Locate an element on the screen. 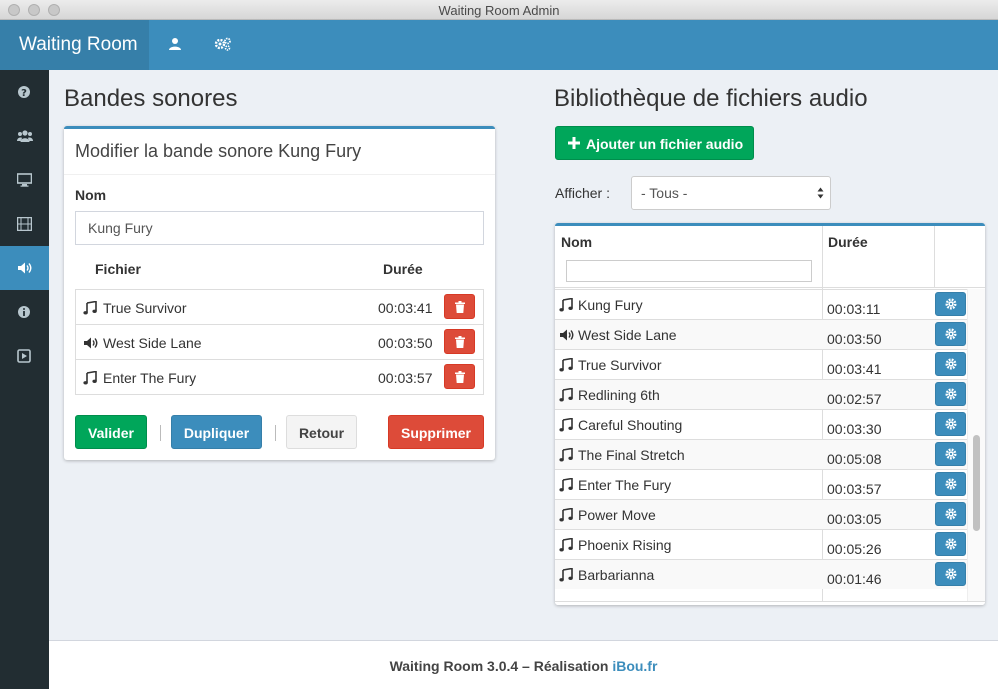 The height and width of the screenshot is (689, 998). audio-file-duration: 00:03:41 is located at coordinates (854, 369).